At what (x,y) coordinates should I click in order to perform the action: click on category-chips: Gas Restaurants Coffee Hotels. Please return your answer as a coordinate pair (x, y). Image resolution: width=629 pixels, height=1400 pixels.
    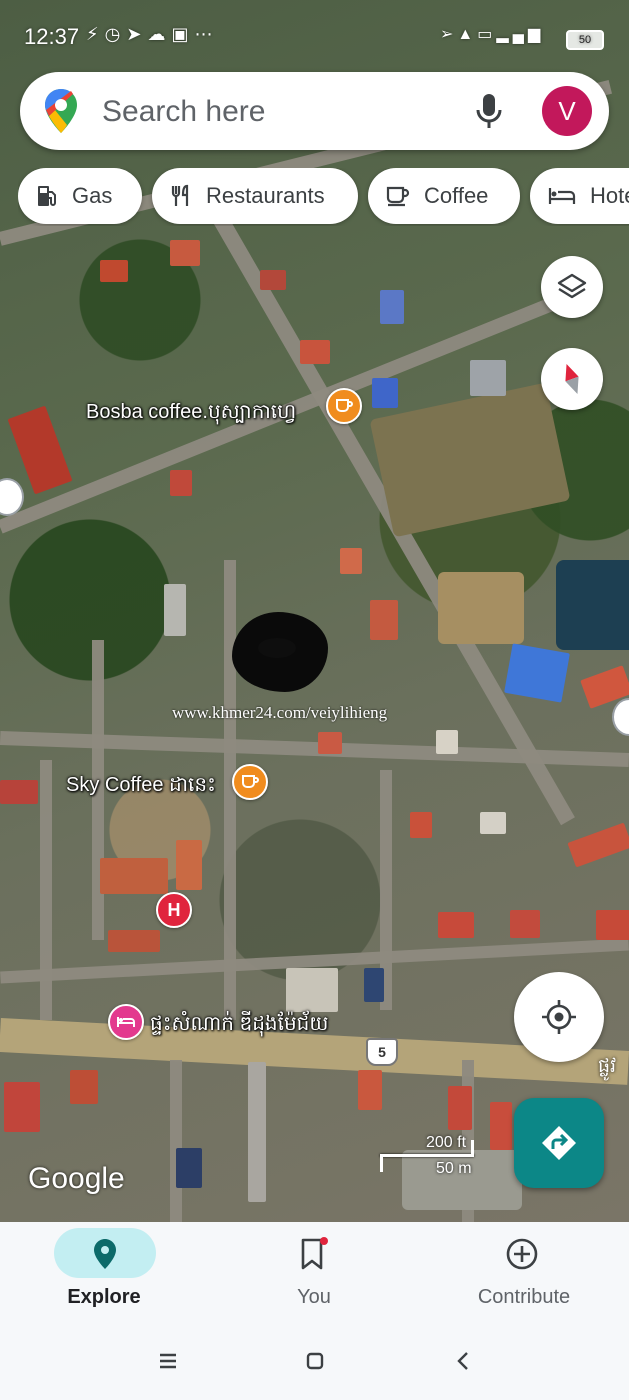
    Looking at the image, I should click on (323, 197).